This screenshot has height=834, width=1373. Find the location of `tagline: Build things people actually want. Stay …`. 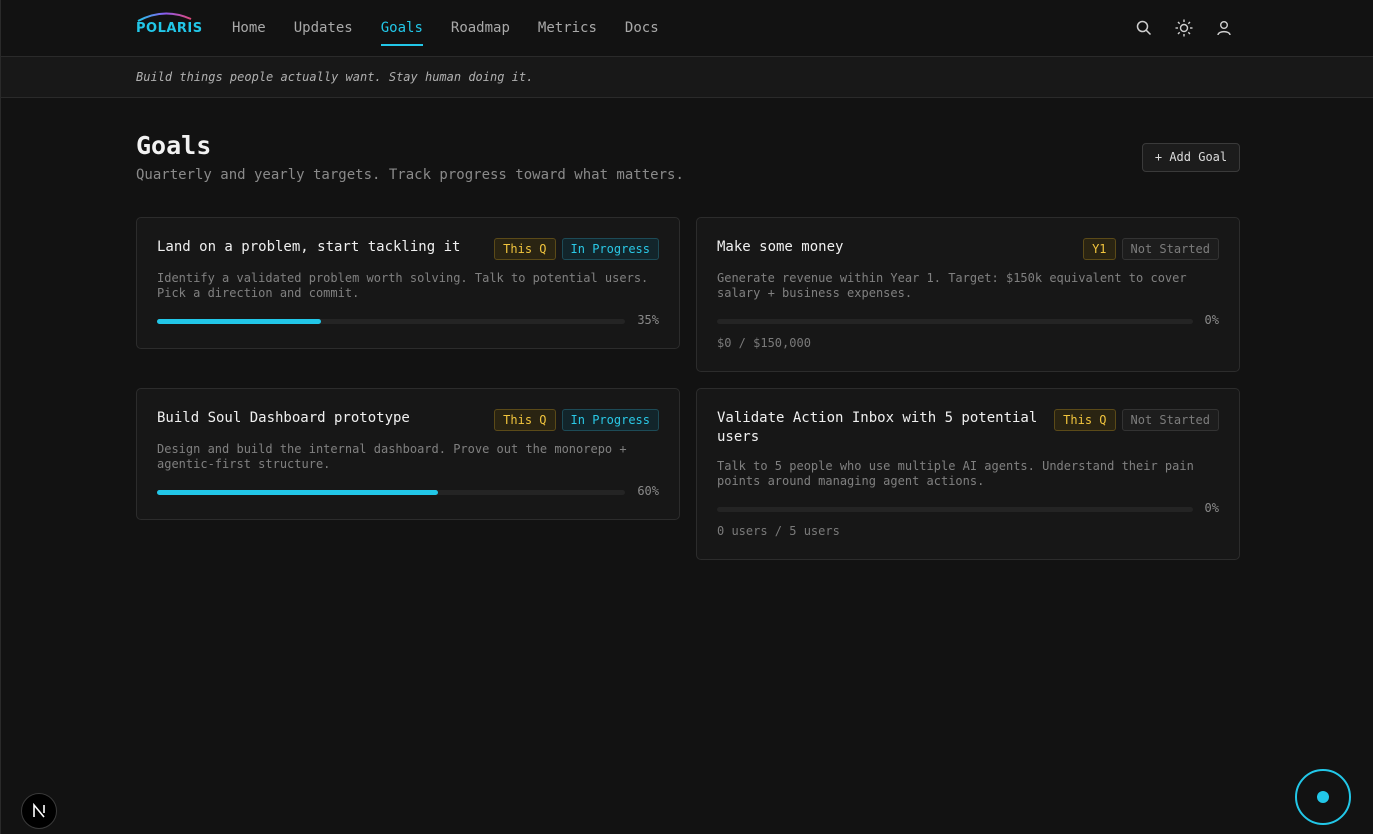

tagline: Build things people actually want. Stay … is located at coordinates (335, 77).